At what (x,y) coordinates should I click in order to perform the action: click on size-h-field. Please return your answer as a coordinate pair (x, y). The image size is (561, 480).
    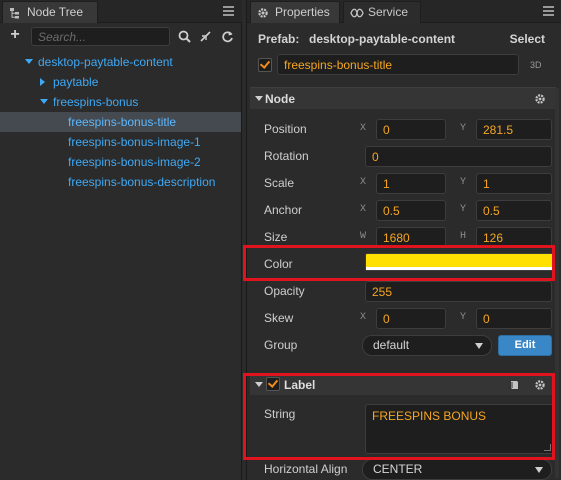
    Looking at the image, I should click on (514, 237).